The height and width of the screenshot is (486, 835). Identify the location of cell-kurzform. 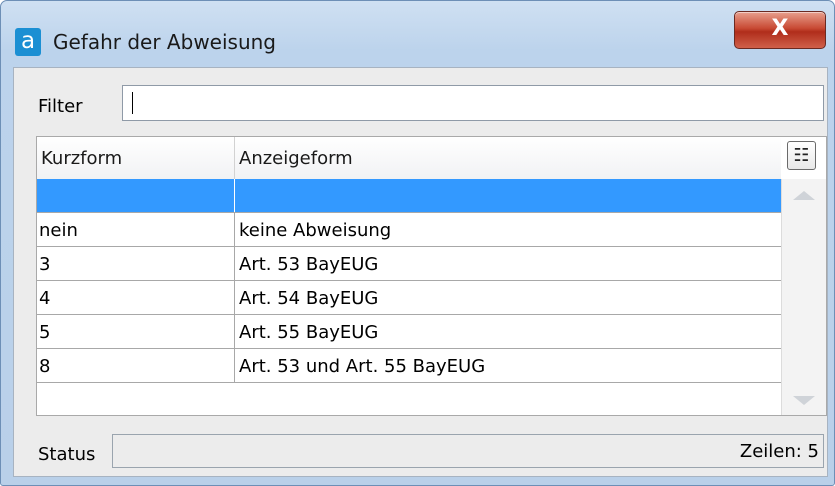
(136, 195).